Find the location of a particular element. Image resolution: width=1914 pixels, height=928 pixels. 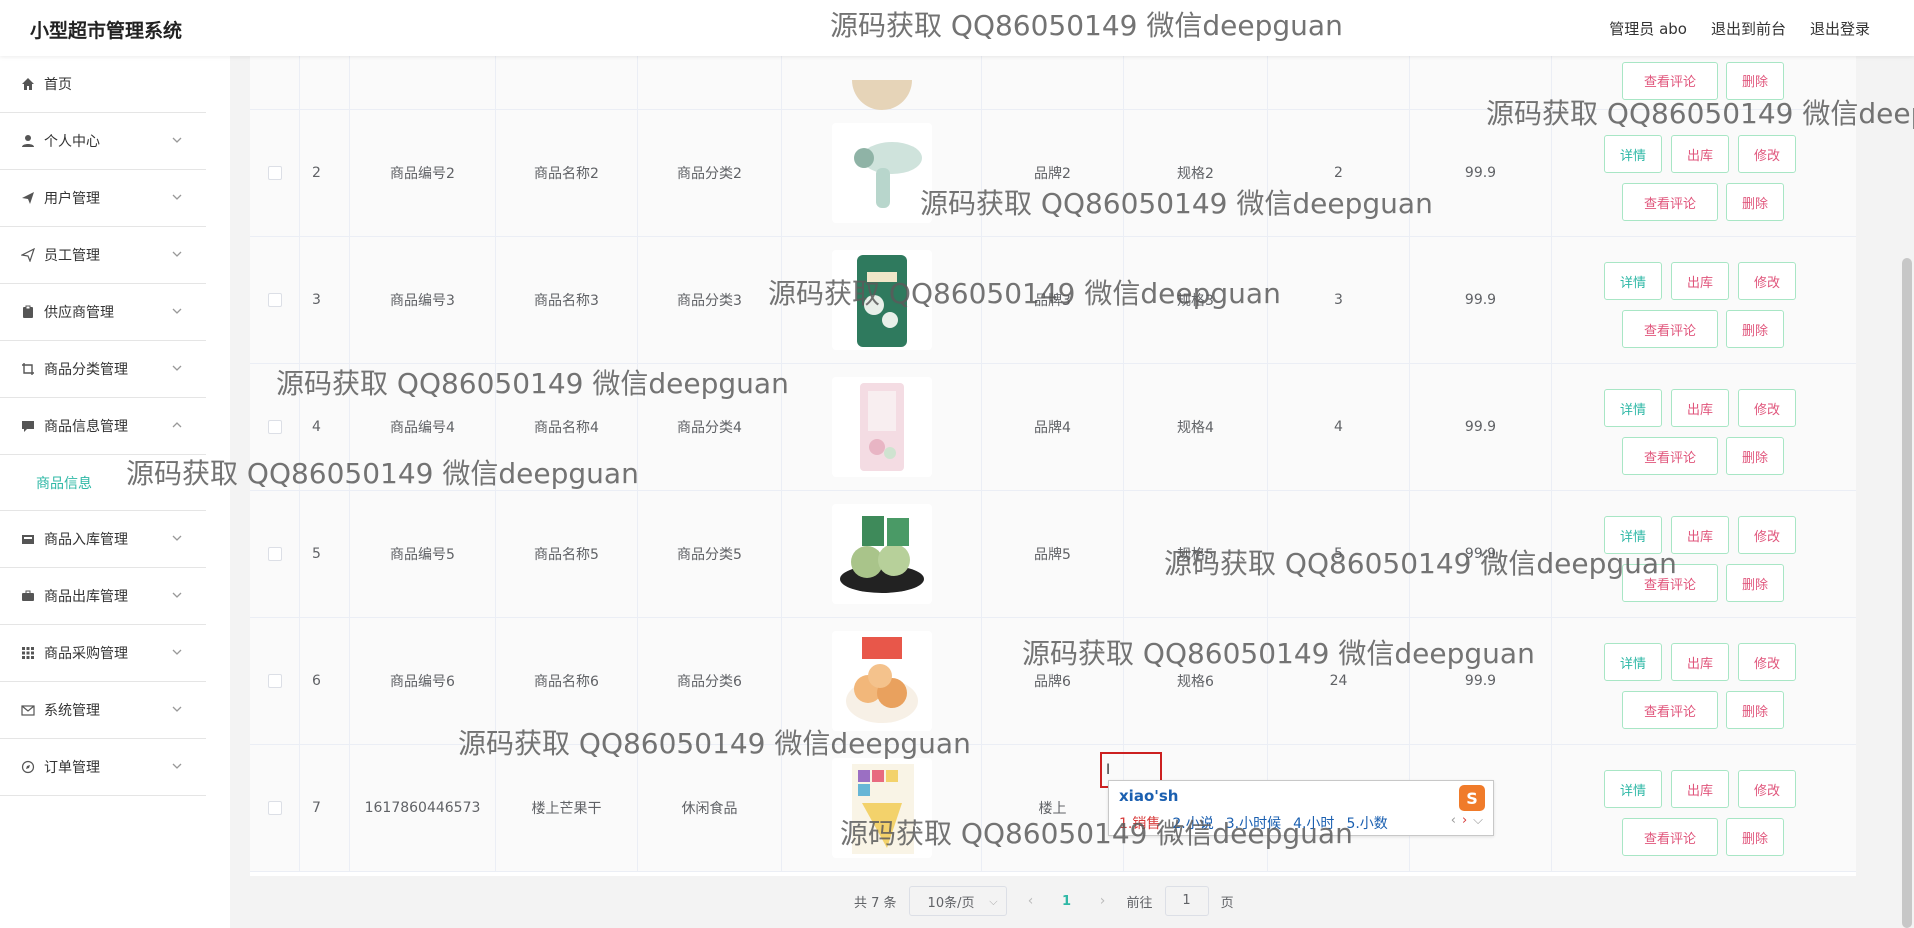

sidebar-item-suppliers: 供应商管理 is located at coordinates (103, 312).